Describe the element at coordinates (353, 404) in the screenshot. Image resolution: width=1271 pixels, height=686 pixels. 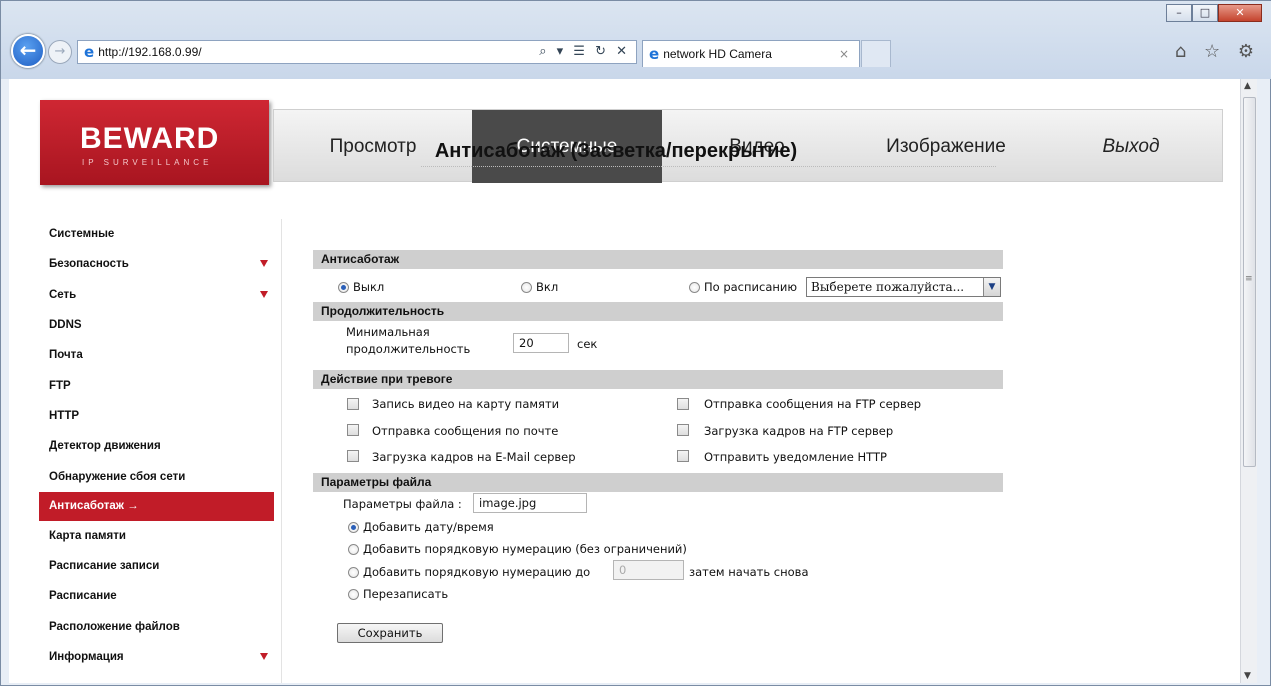
I see `action-record-sd-checkbox` at that location.